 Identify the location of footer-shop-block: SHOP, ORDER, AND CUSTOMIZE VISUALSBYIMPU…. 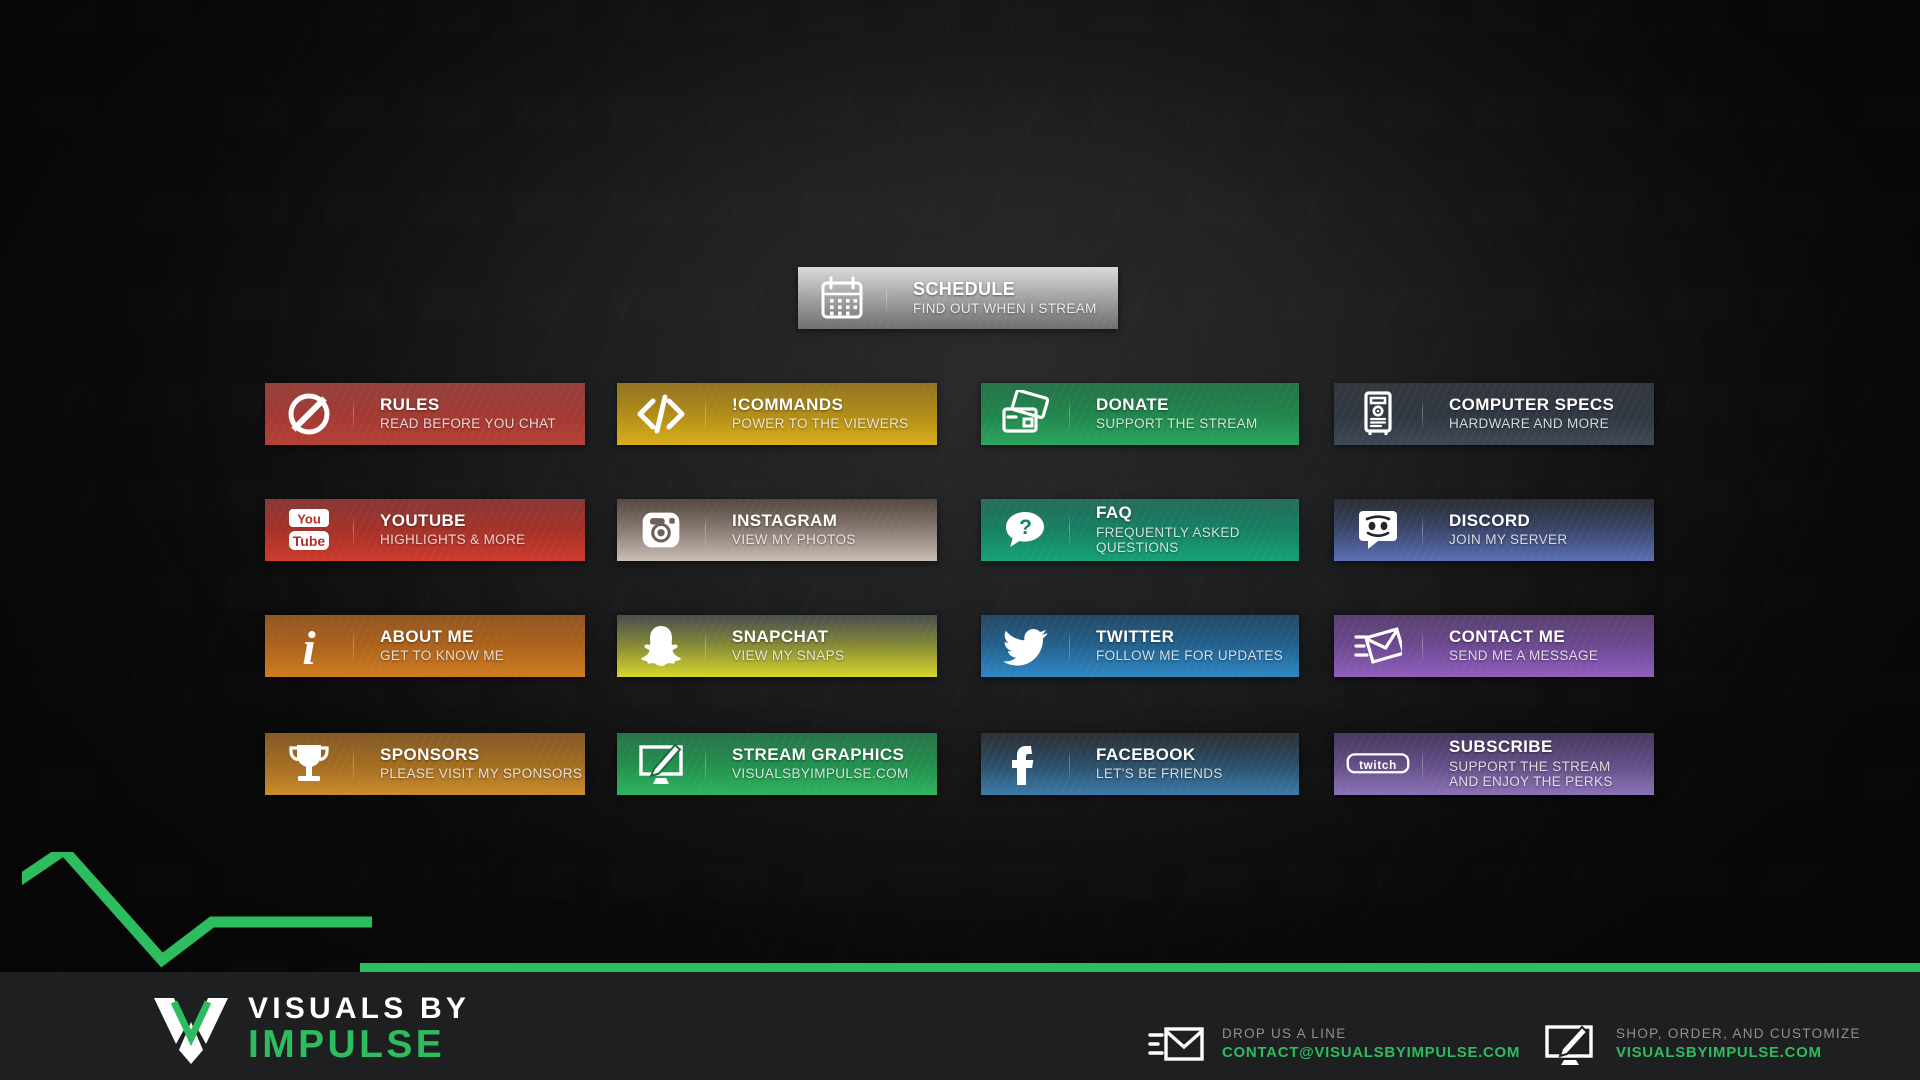
(1701, 1044).